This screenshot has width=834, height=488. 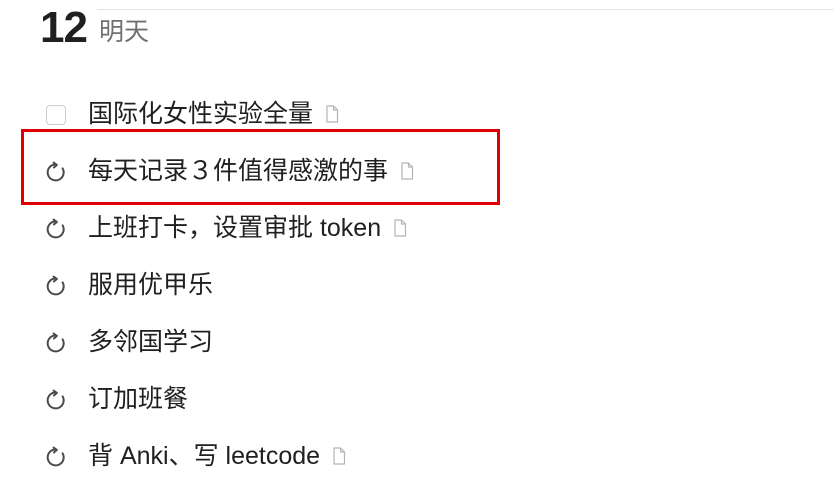 What do you see at coordinates (201, 114) in the screenshot?
I see `task-title: 国际化女性实验全量` at bounding box center [201, 114].